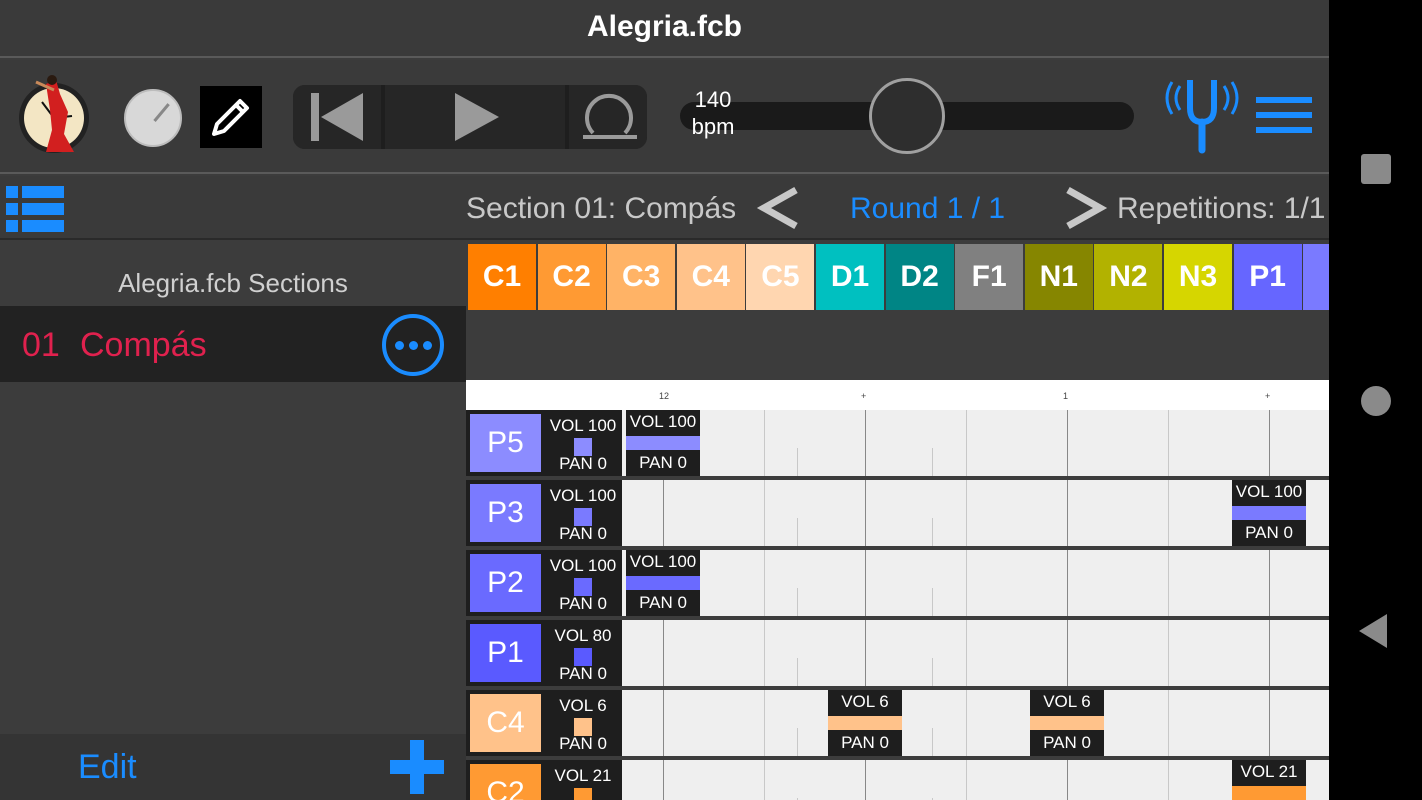  I want to click on instrument-tile-d1: D1, so click(850, 277).